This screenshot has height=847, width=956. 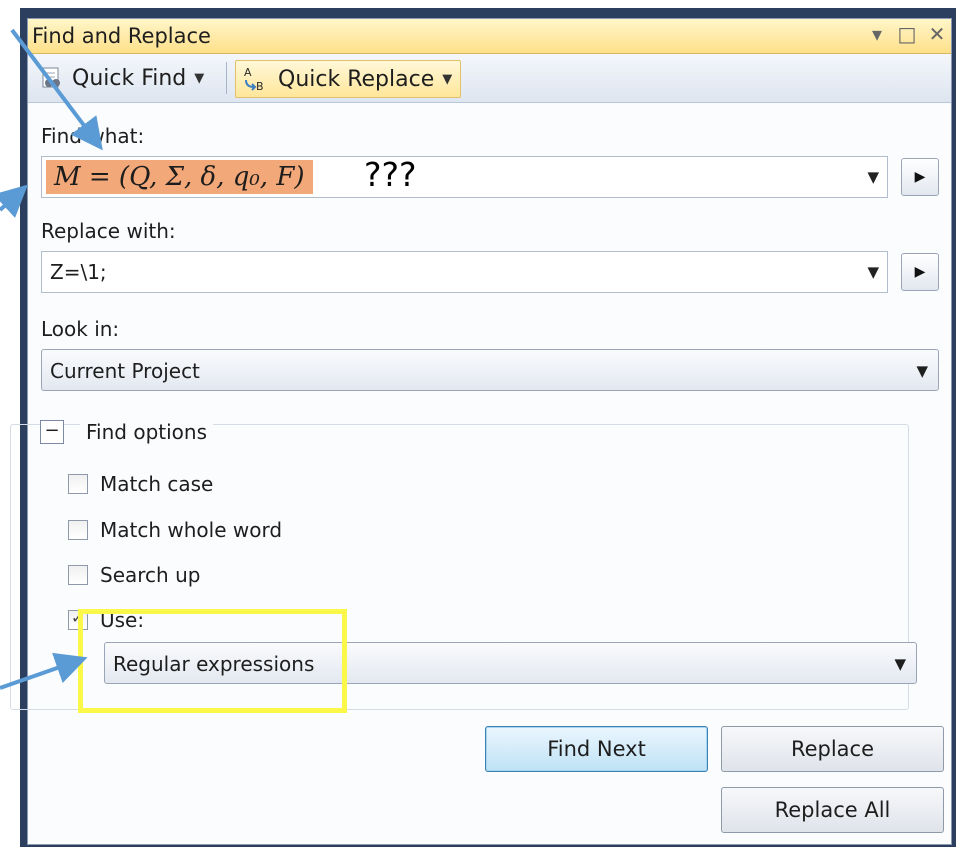 What do you see at coordinates (157, 484) in the screenshot?
I see `match-case-label: Match case` at bounding box center [157, 484].